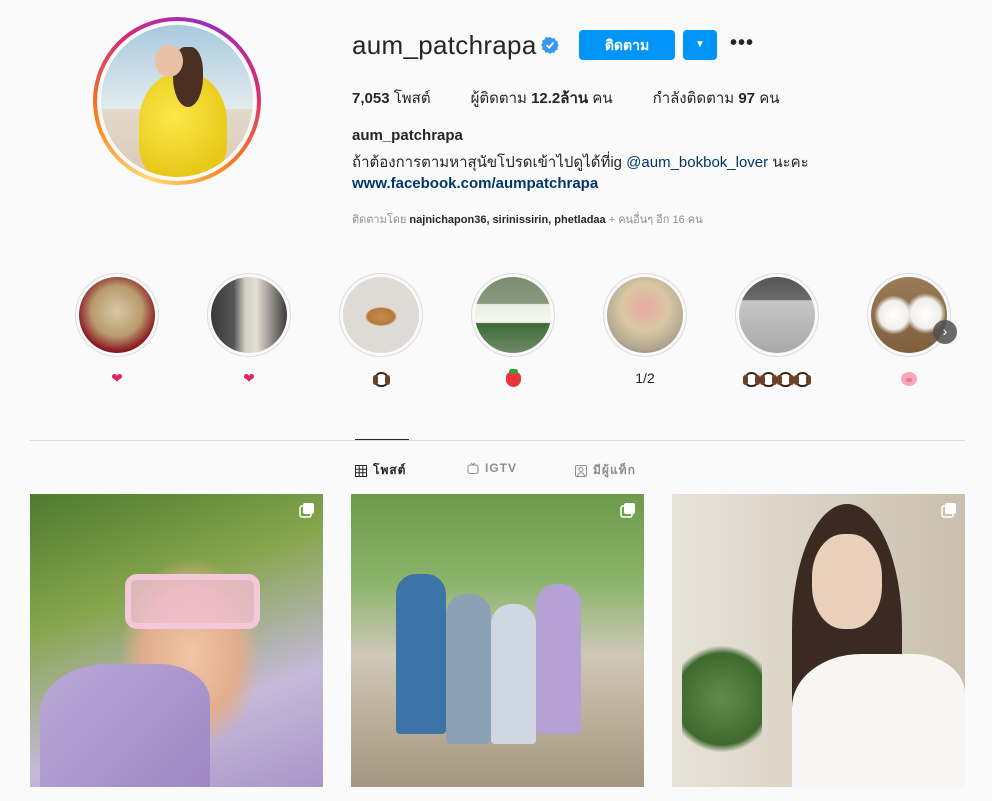 The image size is (992, 801). I want to click on highlight-label: 1/2, so click(645, 378).